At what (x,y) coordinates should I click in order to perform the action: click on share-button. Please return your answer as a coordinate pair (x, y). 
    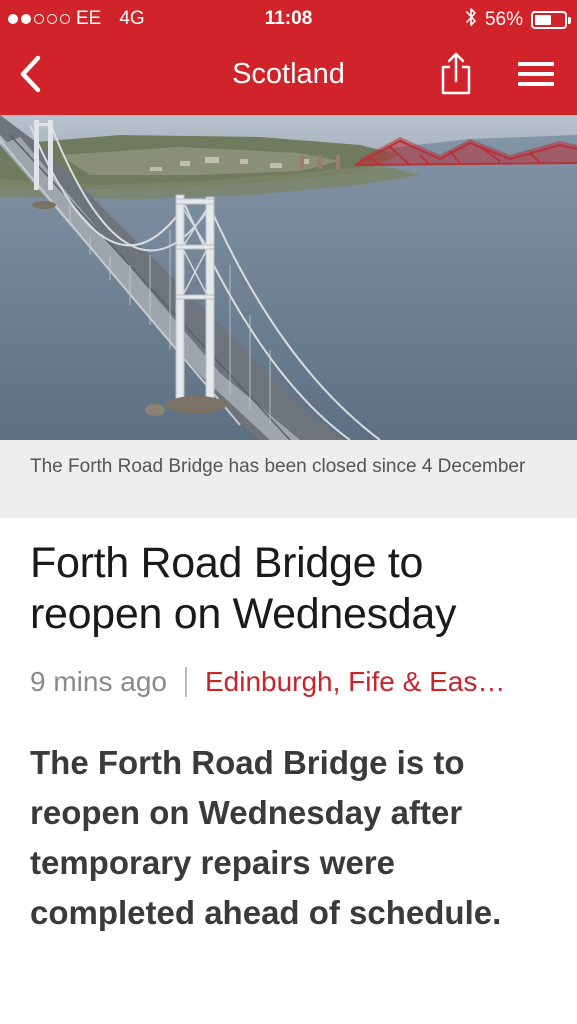
    Looking at the image, I should click on (456, 73).